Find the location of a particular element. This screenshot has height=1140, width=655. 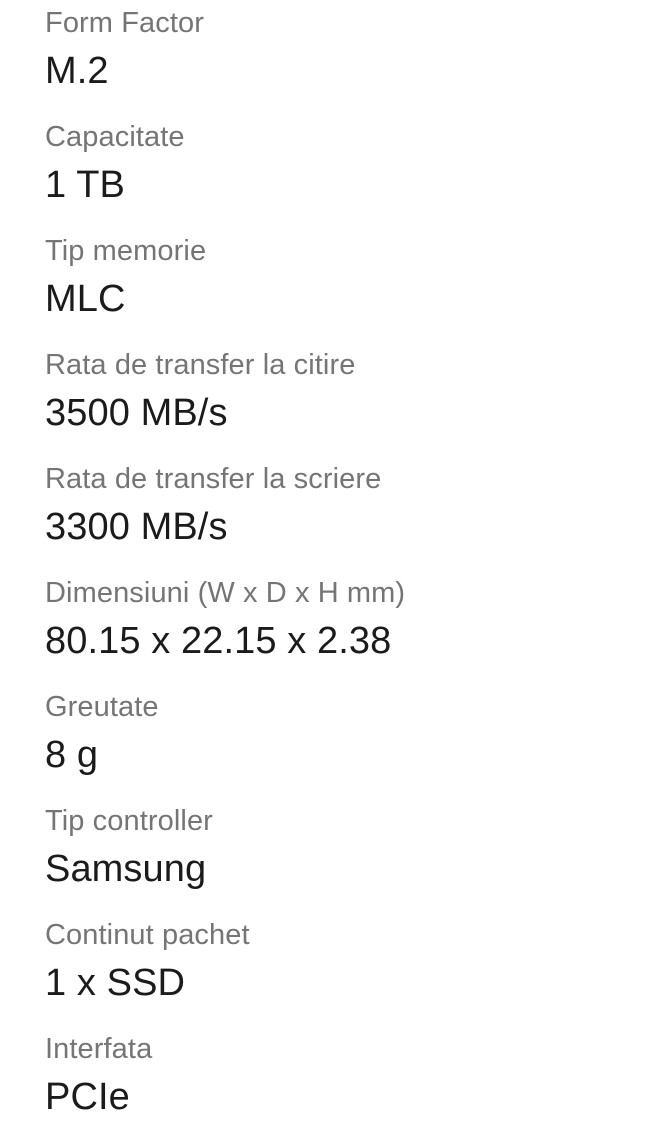

spec-value: 1 x SSD is located at coordinates (115, 983).